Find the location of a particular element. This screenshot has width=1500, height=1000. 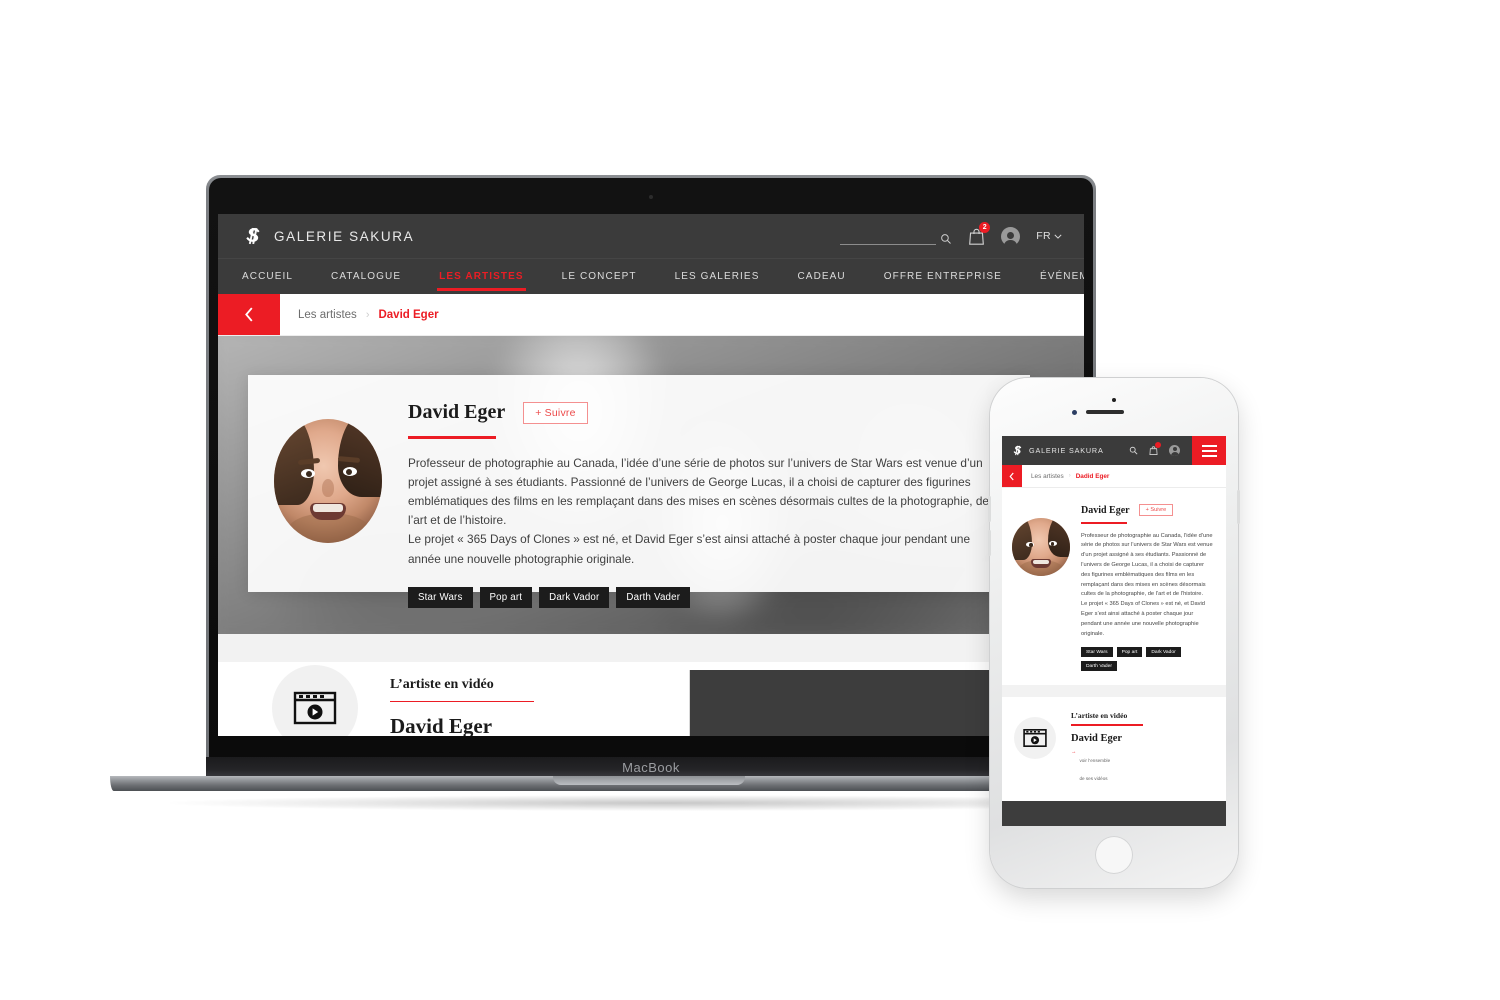

mobile-all-videos-link: → voir l’ensemble de ses vidéos is located at coordinates (1107, 767).